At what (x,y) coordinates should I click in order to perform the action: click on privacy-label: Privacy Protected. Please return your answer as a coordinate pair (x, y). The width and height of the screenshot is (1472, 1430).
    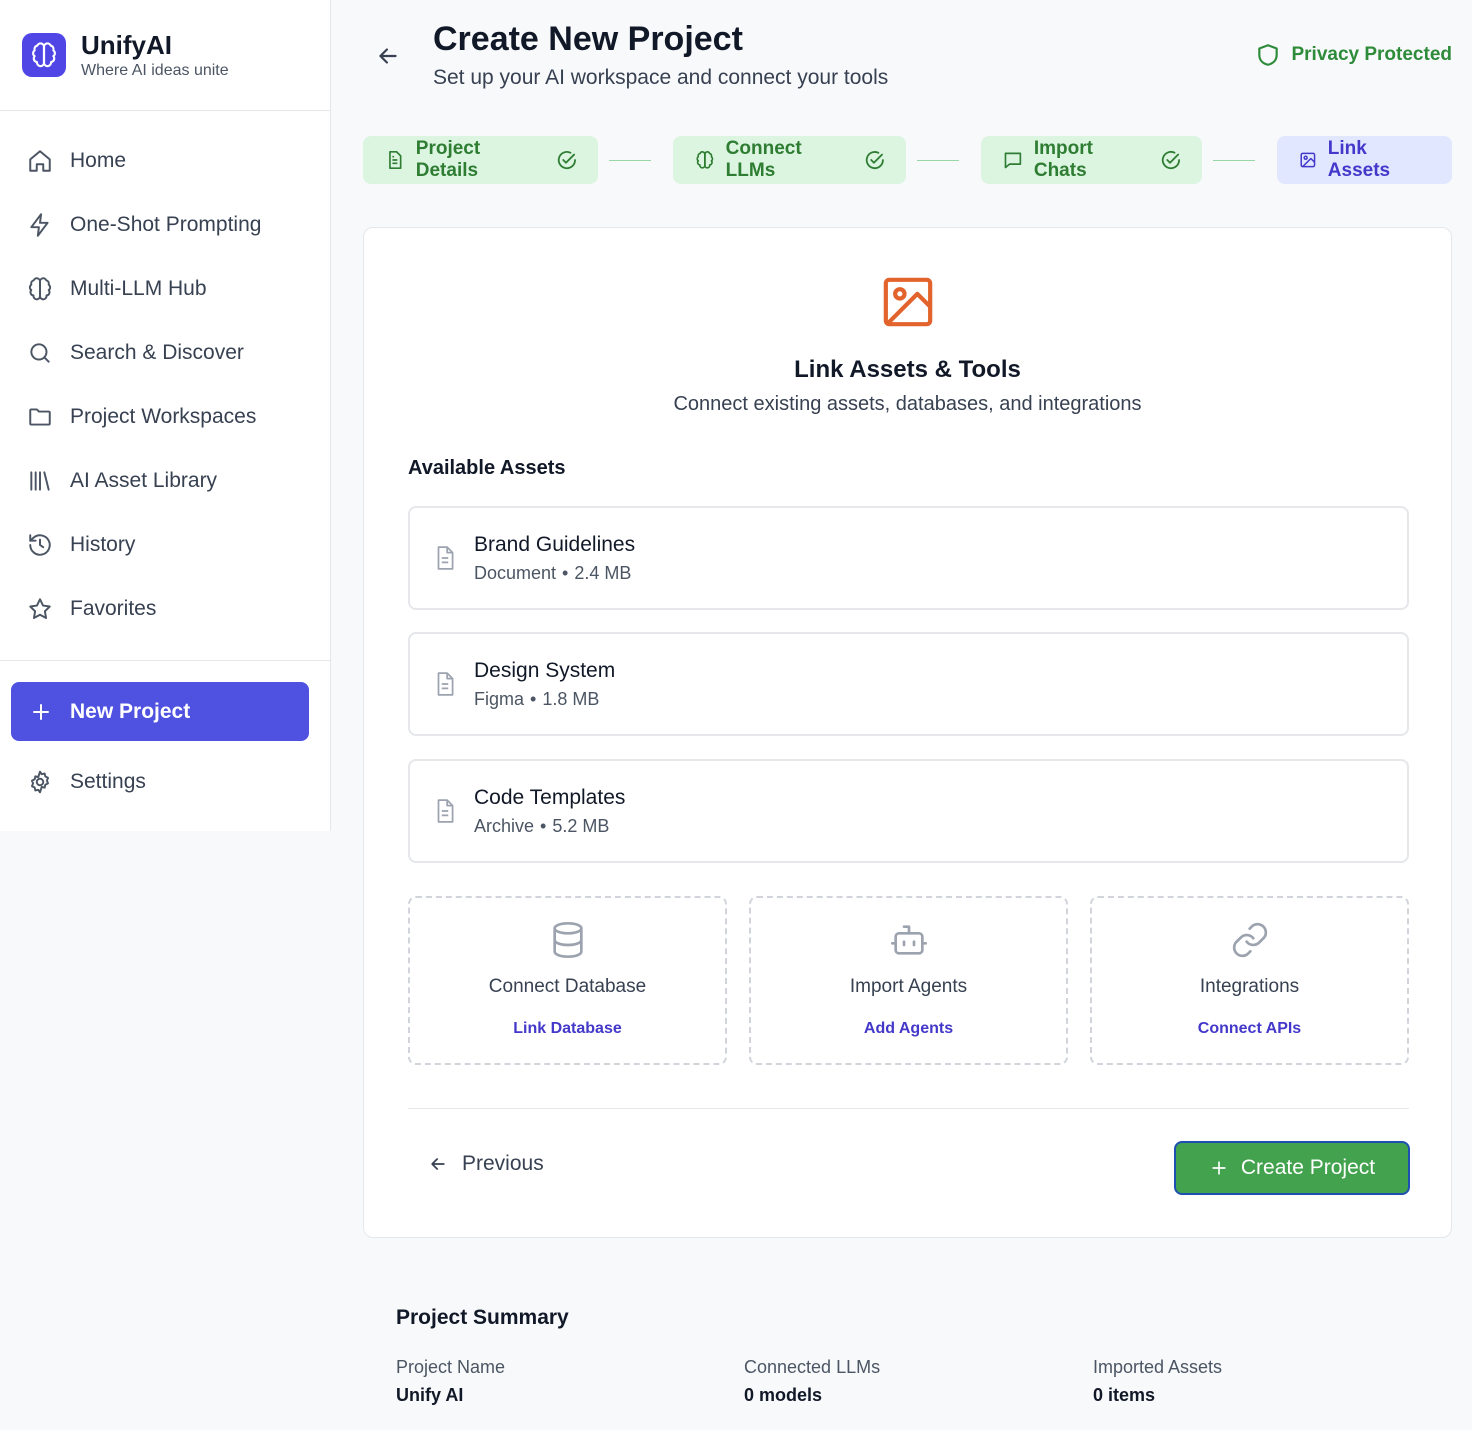
    Looking at the image, I should click on (1371, 54).